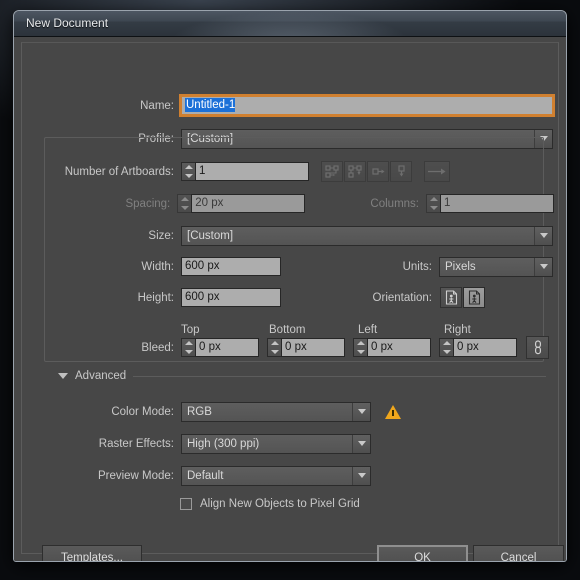 This screenshot has width=580, height=580. Describe the element at coordinates (433, 203) in the screenshot. I see `columns-stepper` at that location.